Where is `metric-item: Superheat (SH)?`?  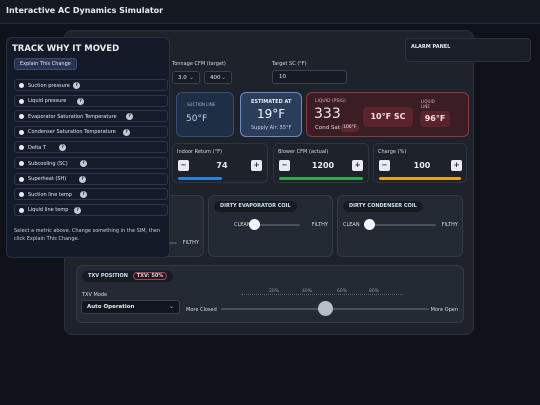 metric-item: Superheat (SH)? is located at coordinates (91, 178).